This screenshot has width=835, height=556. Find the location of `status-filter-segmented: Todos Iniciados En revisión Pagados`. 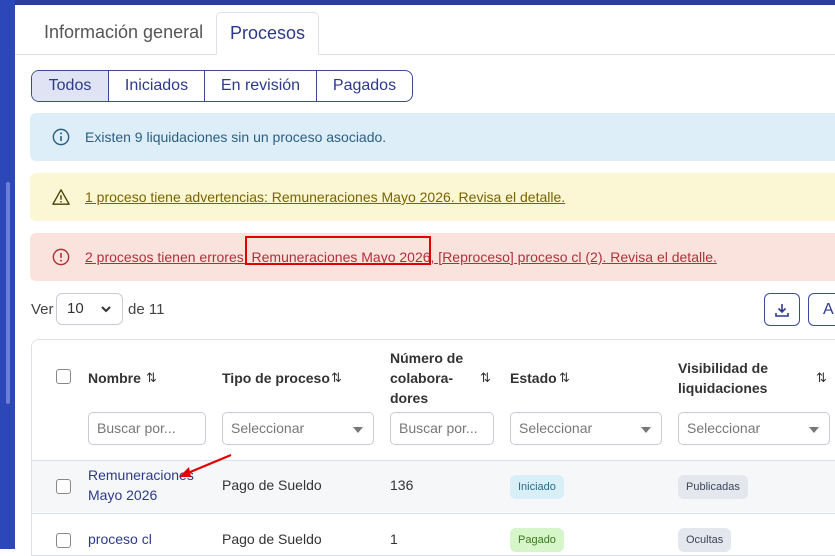

status-filter-segmented: Todos Iniciados En revisión Pagados is located at coordinates (222, 86).